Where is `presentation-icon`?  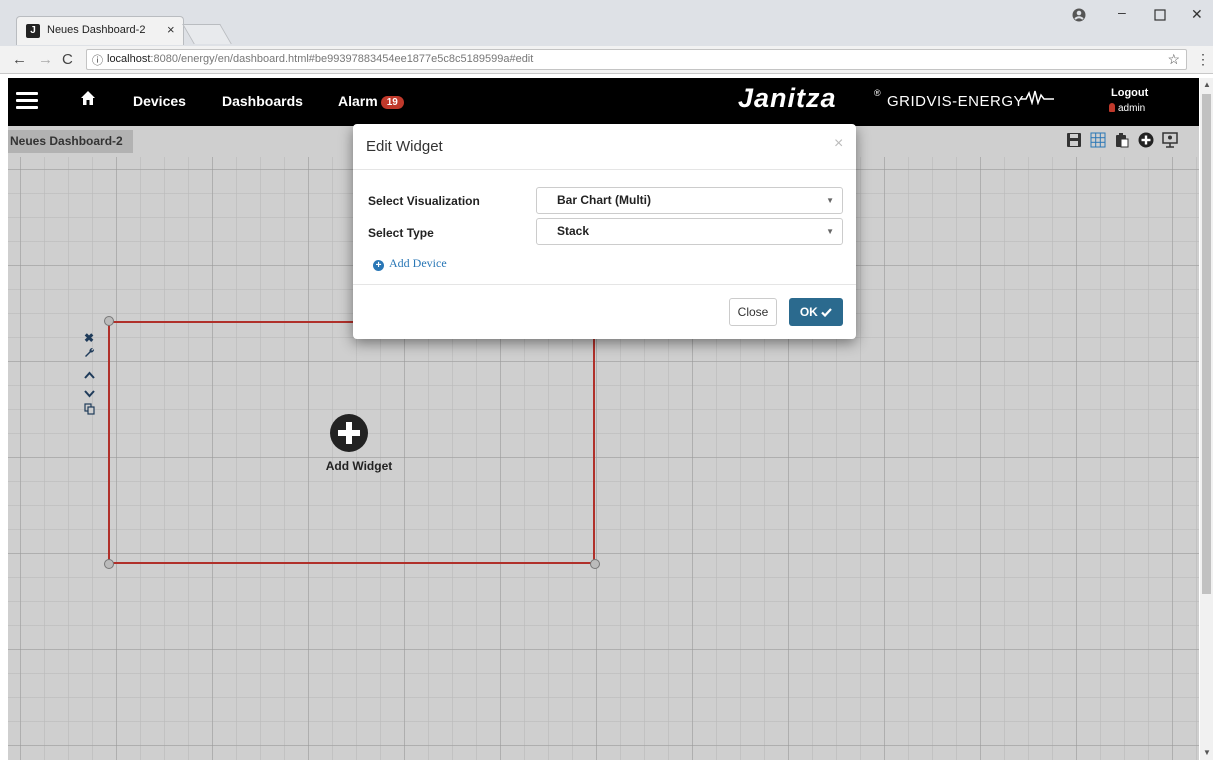
presentation-icon is located at coordinates (1170, 140).